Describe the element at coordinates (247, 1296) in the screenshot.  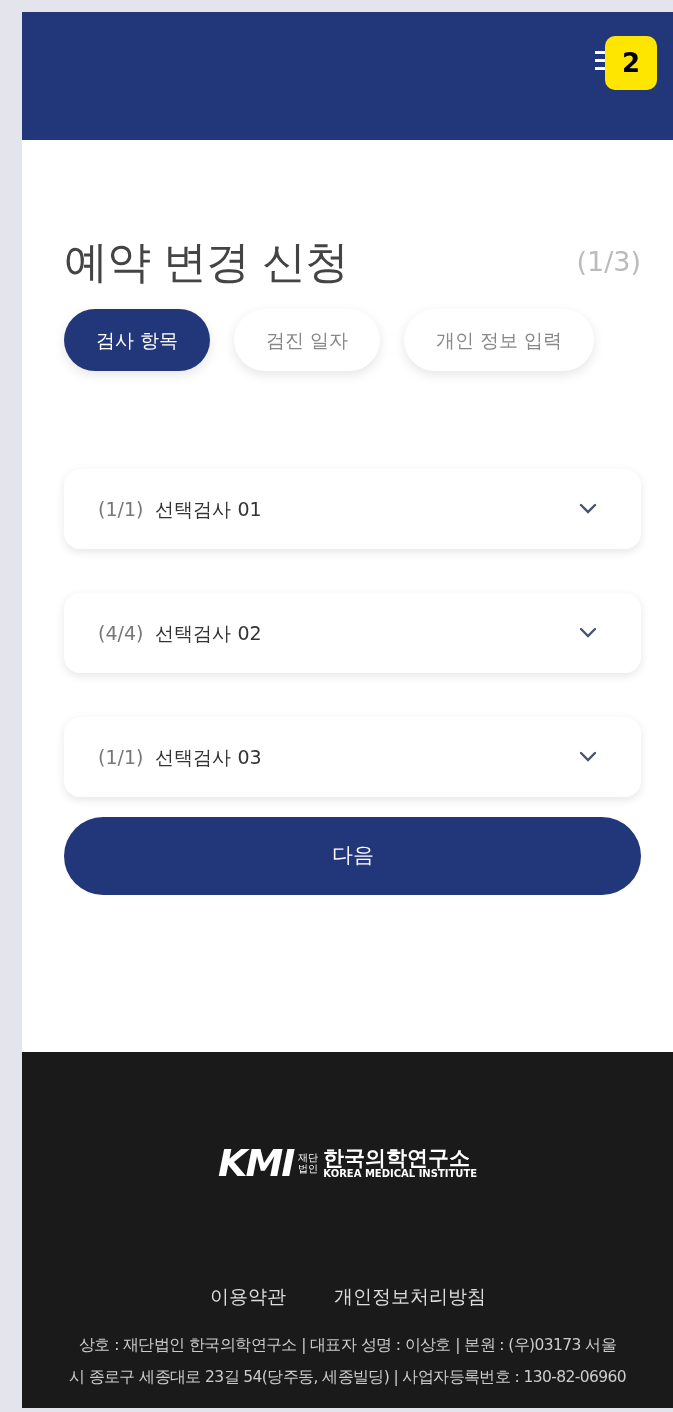
I see `footer-link: 이용약관` at that location.